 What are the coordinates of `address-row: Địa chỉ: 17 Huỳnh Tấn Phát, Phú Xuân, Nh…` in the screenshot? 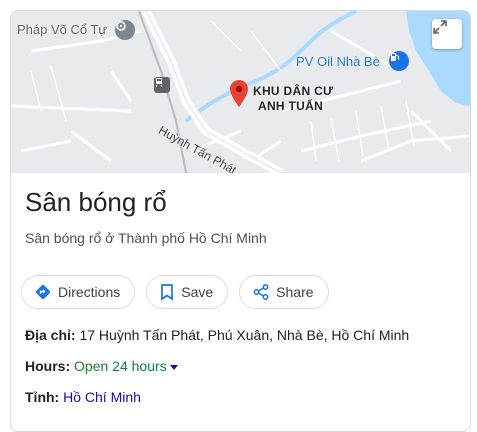 It's located at (217, 335).